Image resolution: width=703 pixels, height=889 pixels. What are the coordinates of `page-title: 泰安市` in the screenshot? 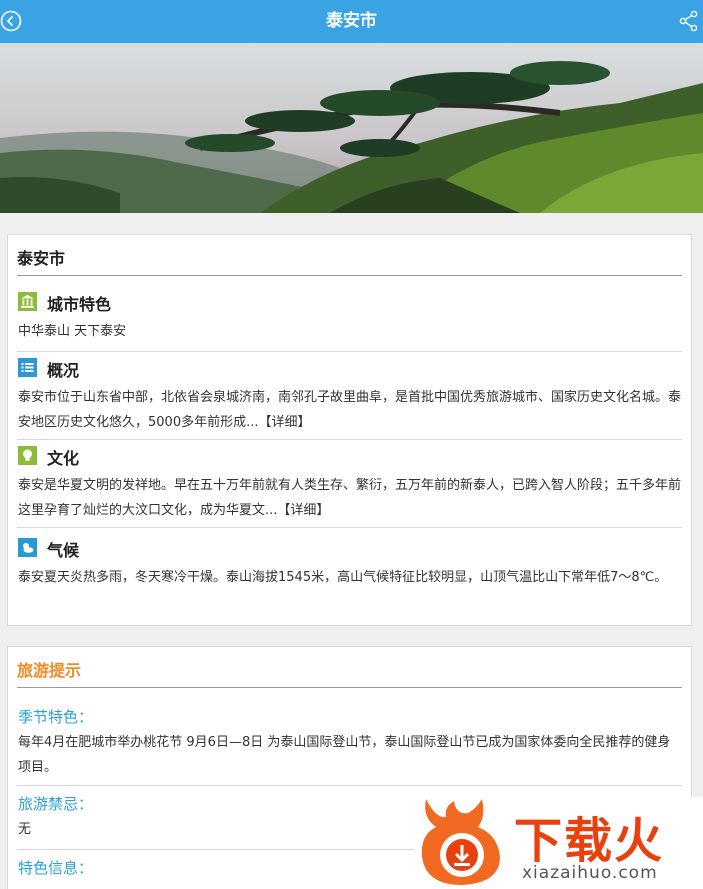 It's located at (351, 21).